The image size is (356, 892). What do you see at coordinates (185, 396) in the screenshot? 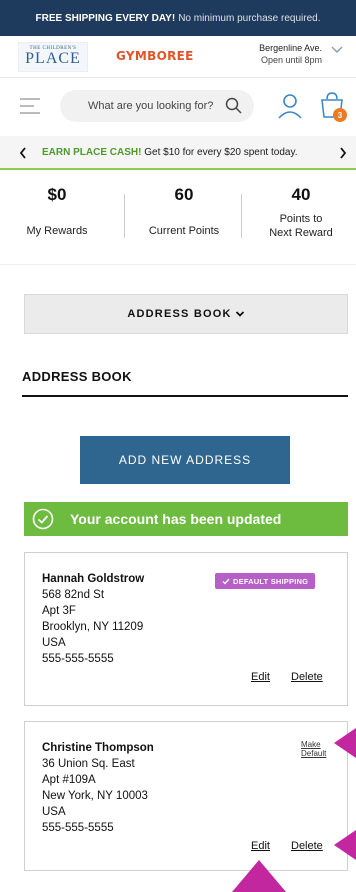
I see `title-underline` at bounding box center [185, 396].